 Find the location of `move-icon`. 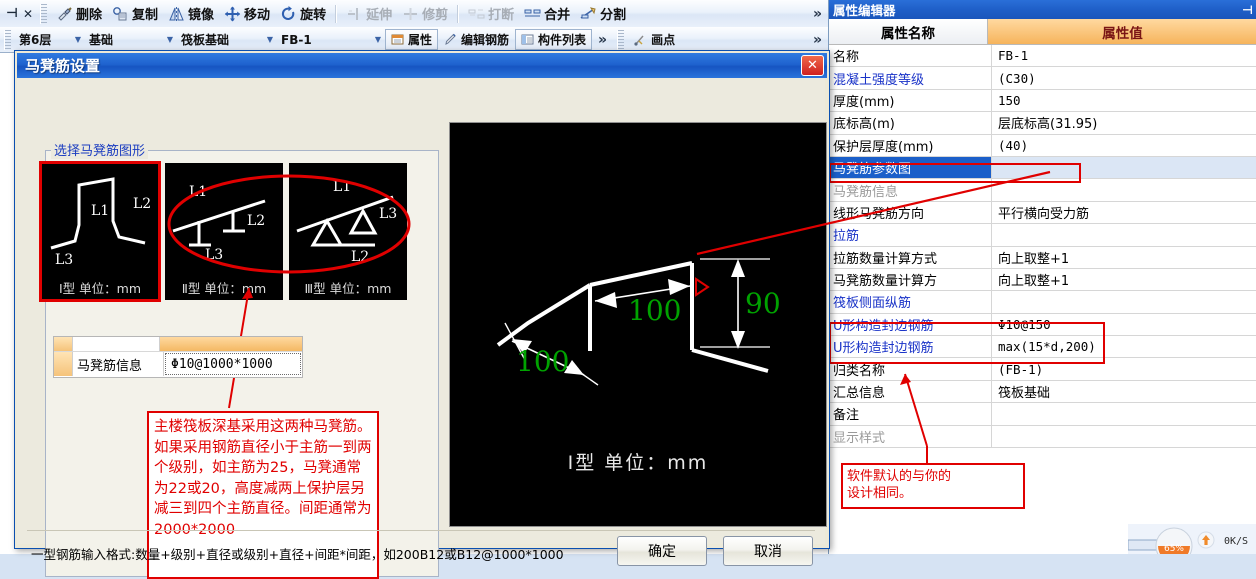

move-icon is located at coordinates (232, 14).